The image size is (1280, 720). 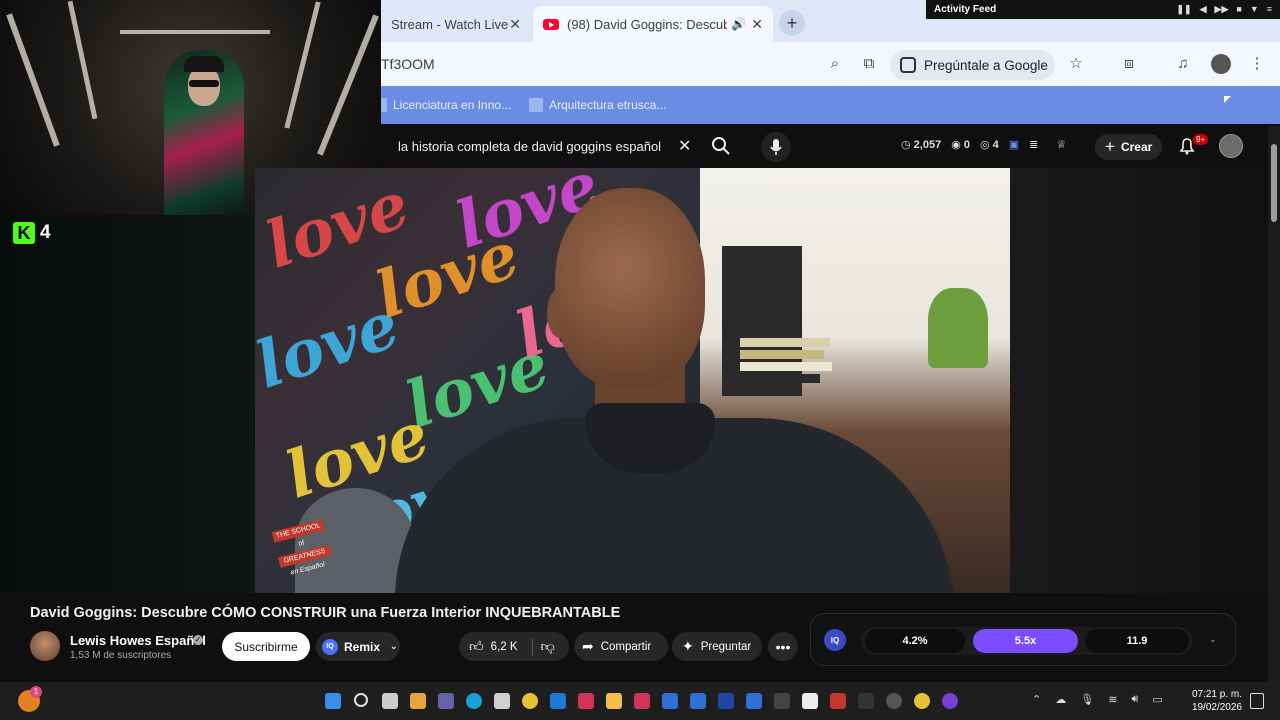 What do you see at coordinates (536, 105) in the screenshot?
I see `bookmark-icon` at bounding box center [536, 105].